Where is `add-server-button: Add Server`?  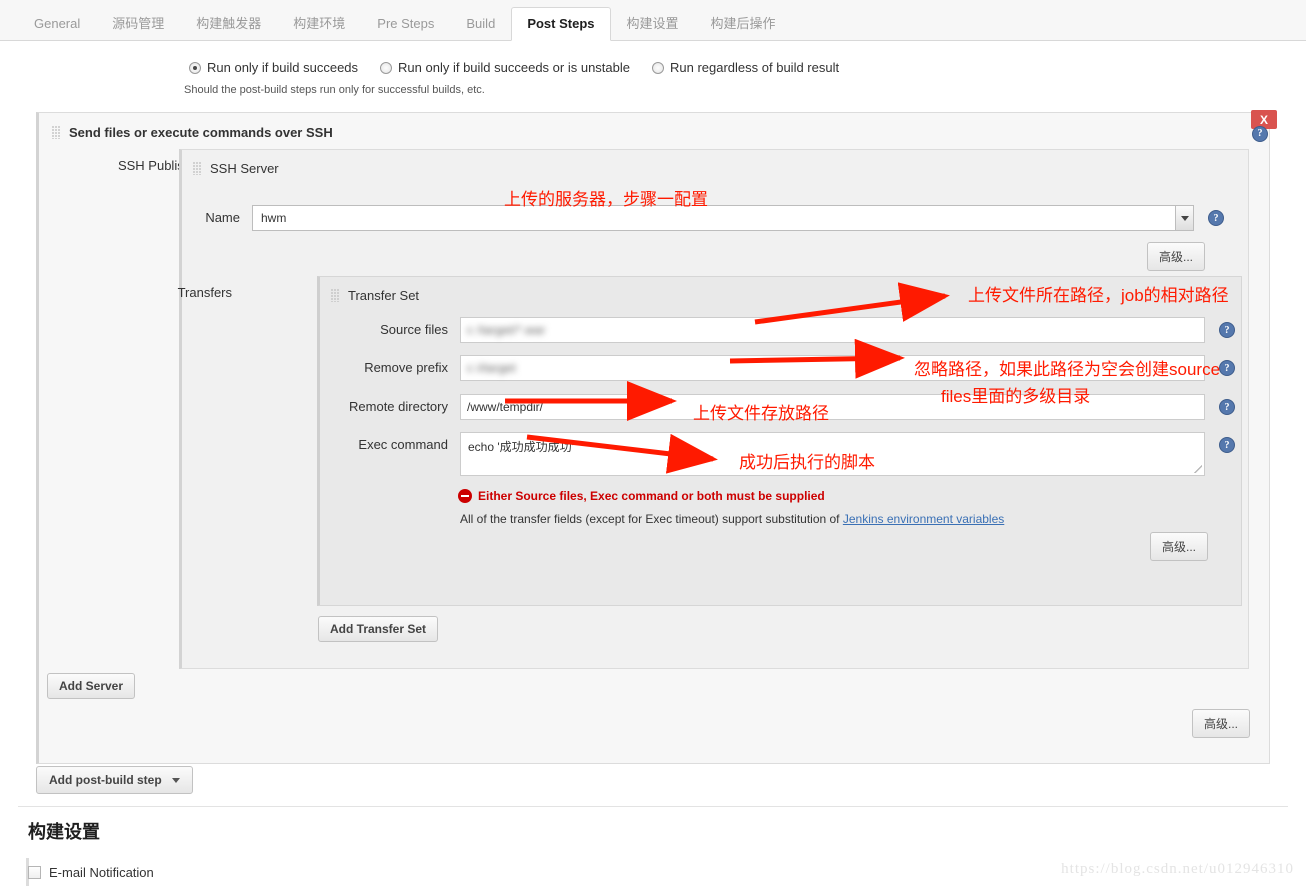 add-server-button: Add Server is located at coordinates (91, 686).